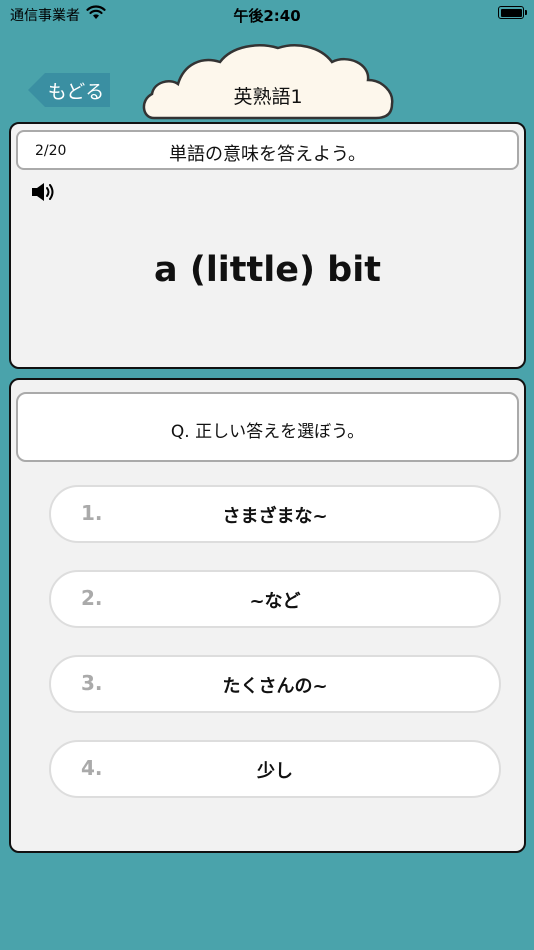  Describe the element at coordinates (76, 92) in the screenshot. I see `back-button-label: もどる` at that location.